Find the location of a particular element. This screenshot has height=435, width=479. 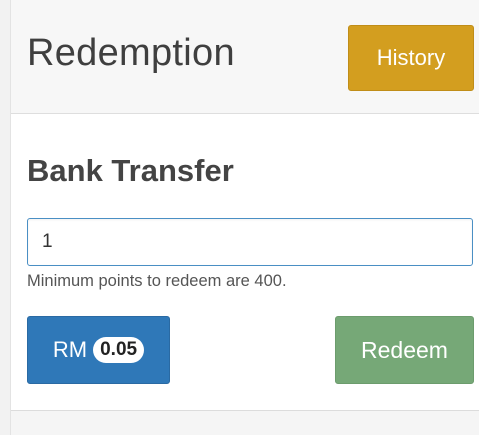

rm-amount-button: RM 0.05 is located at coordinates (98, 350).